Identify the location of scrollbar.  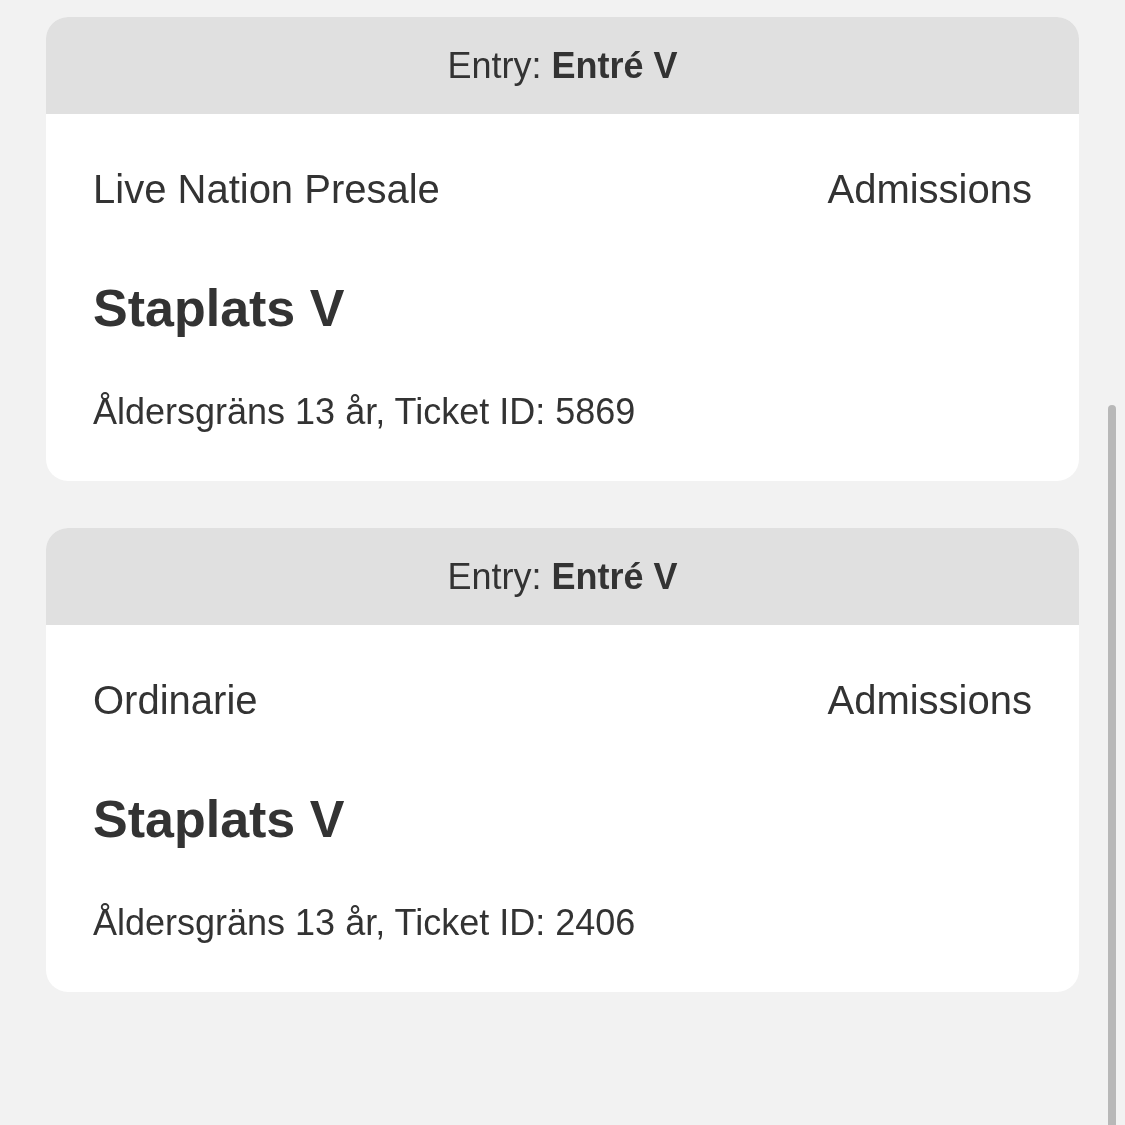
(1112, 765).